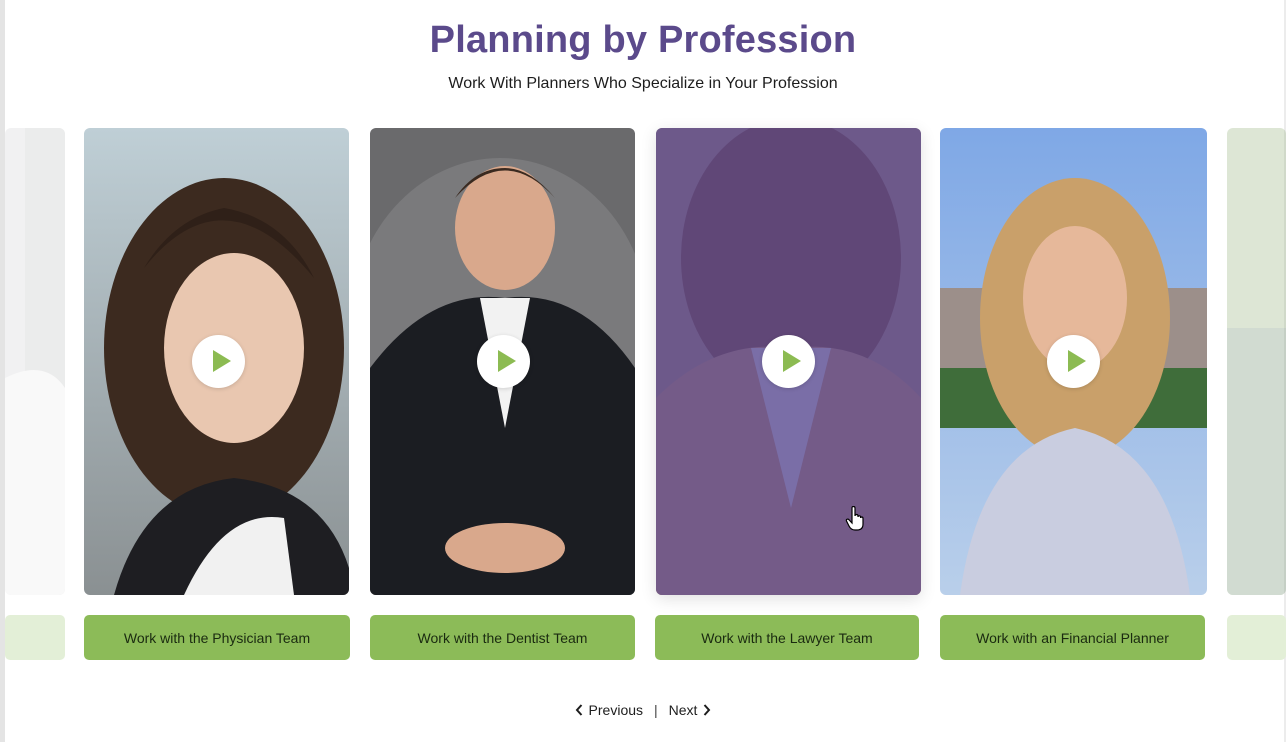  What do you see at coordinates (578, 710) in the screenshot?
I see `chevron-left-icon` at bounding box center [578, 710].